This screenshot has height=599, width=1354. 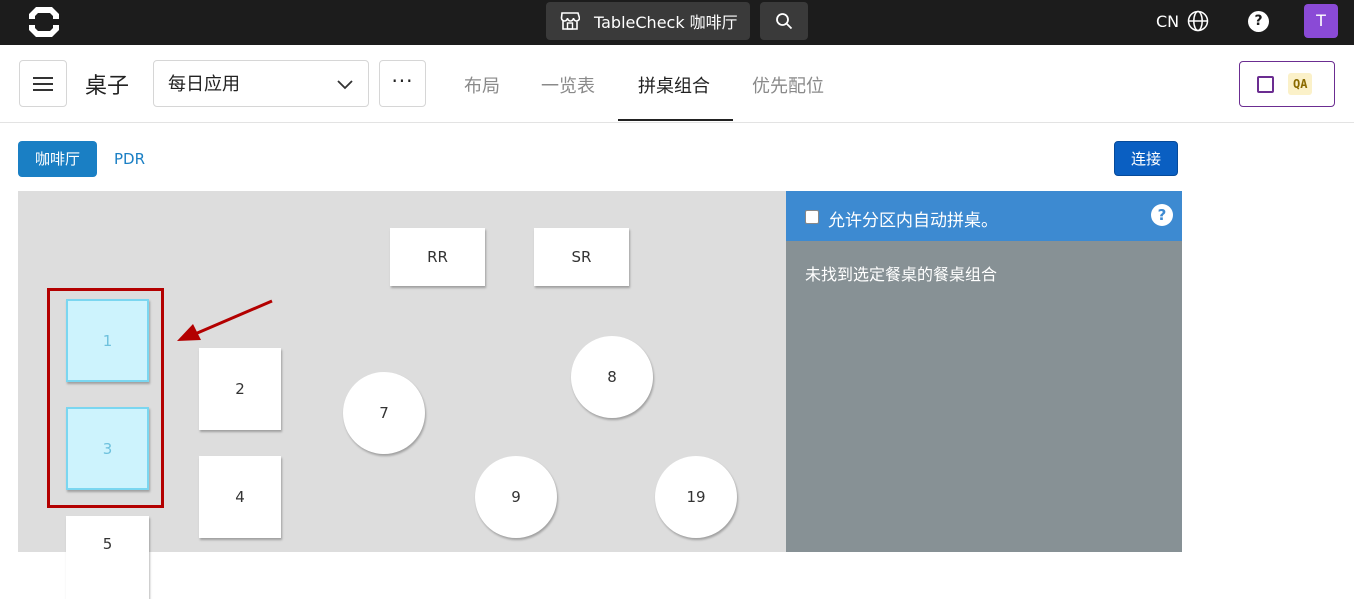 What do you see at coordinates (482, 85) in the screenshot?
I see `tab-layout: 布局` at bounding box center [482, 85].